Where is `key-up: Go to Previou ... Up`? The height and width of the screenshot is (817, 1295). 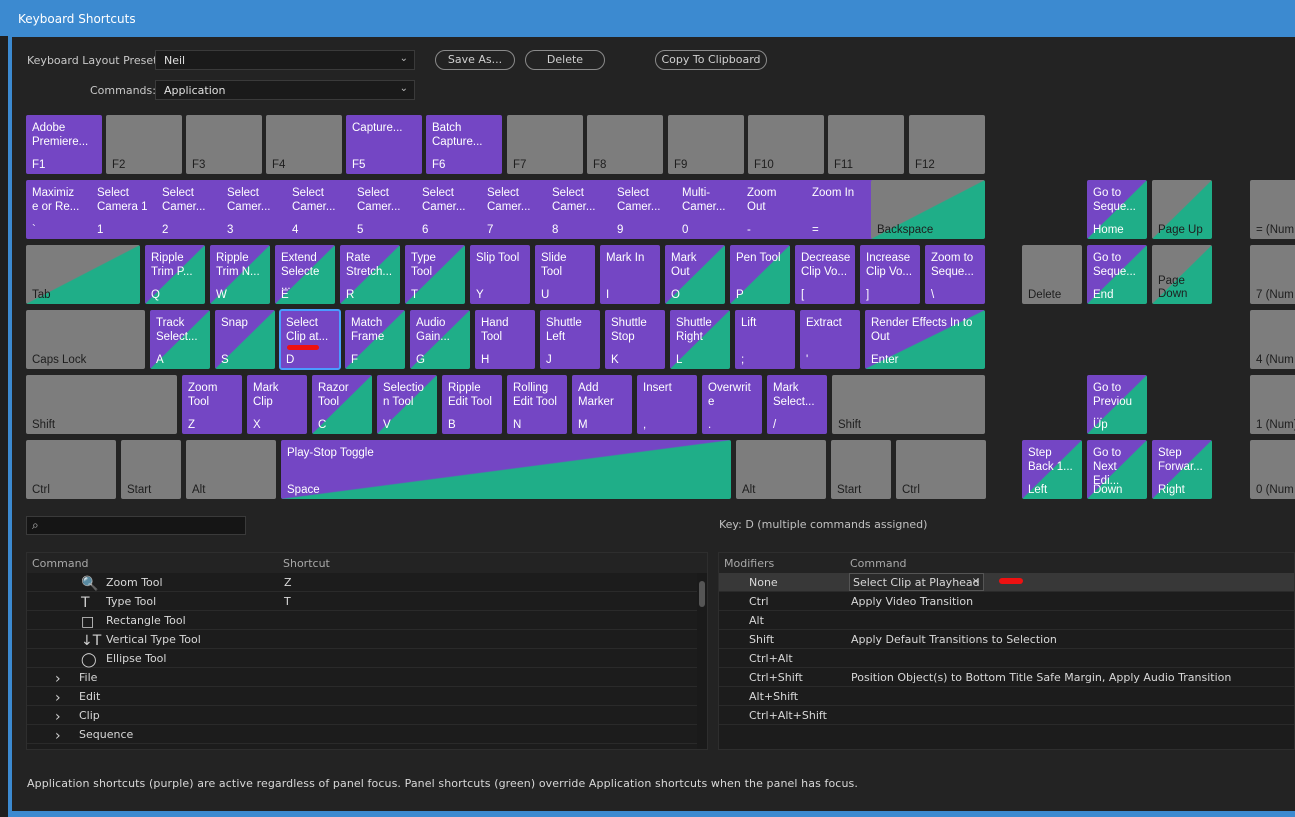 key-up: Go to Previou ... Up is located at coordinates (1117, 404).